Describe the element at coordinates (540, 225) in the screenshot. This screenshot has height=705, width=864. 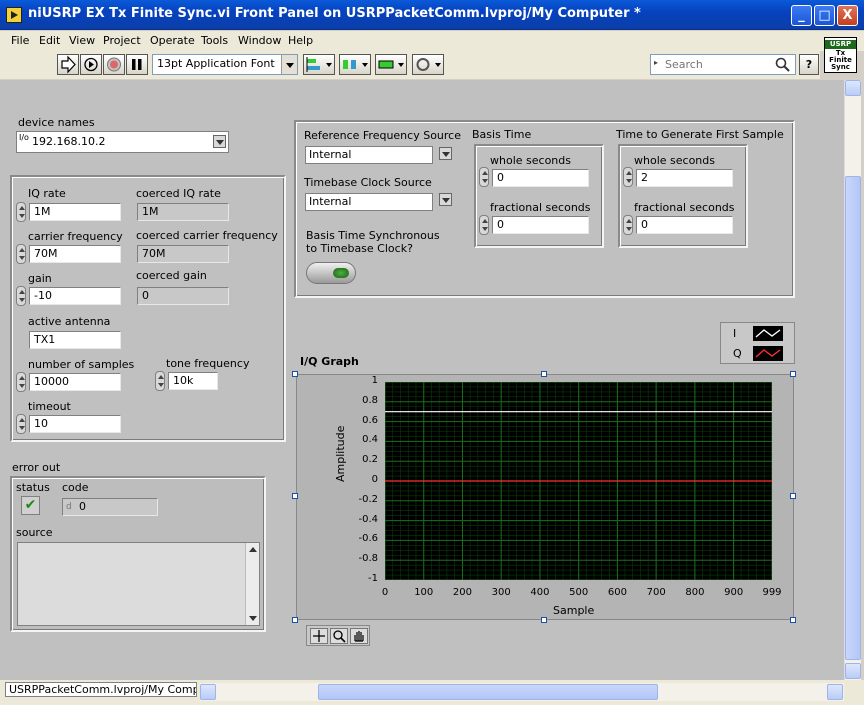
I see `basis-frac-seconds-input: 0` at that location.